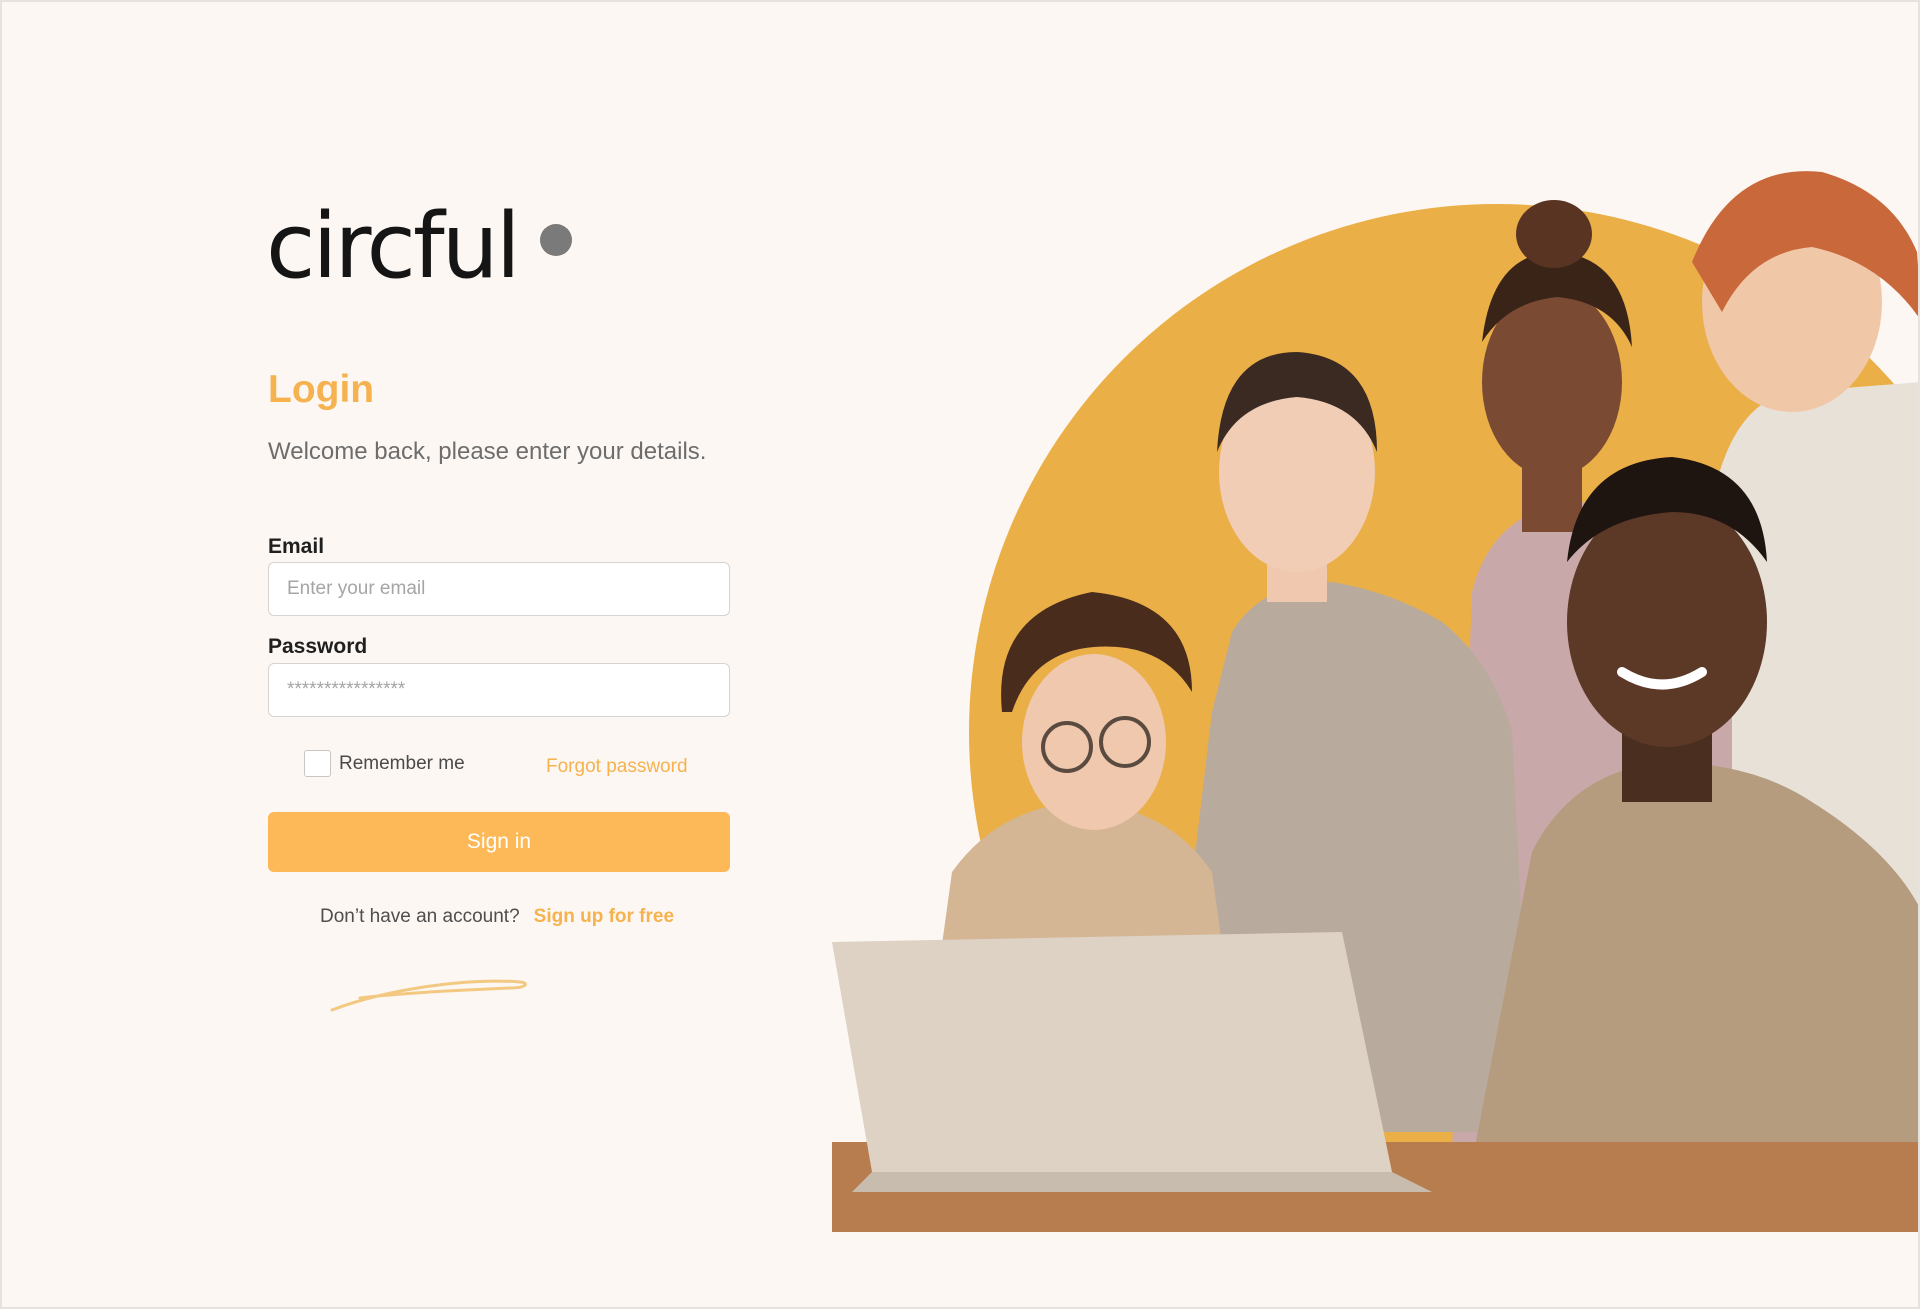 The width and height of the screenshot is (1920, 1309). What do you see at coordinates (296, 546) in the screenshot?
I see `email-label: Email` at bounding box center [296, 546].